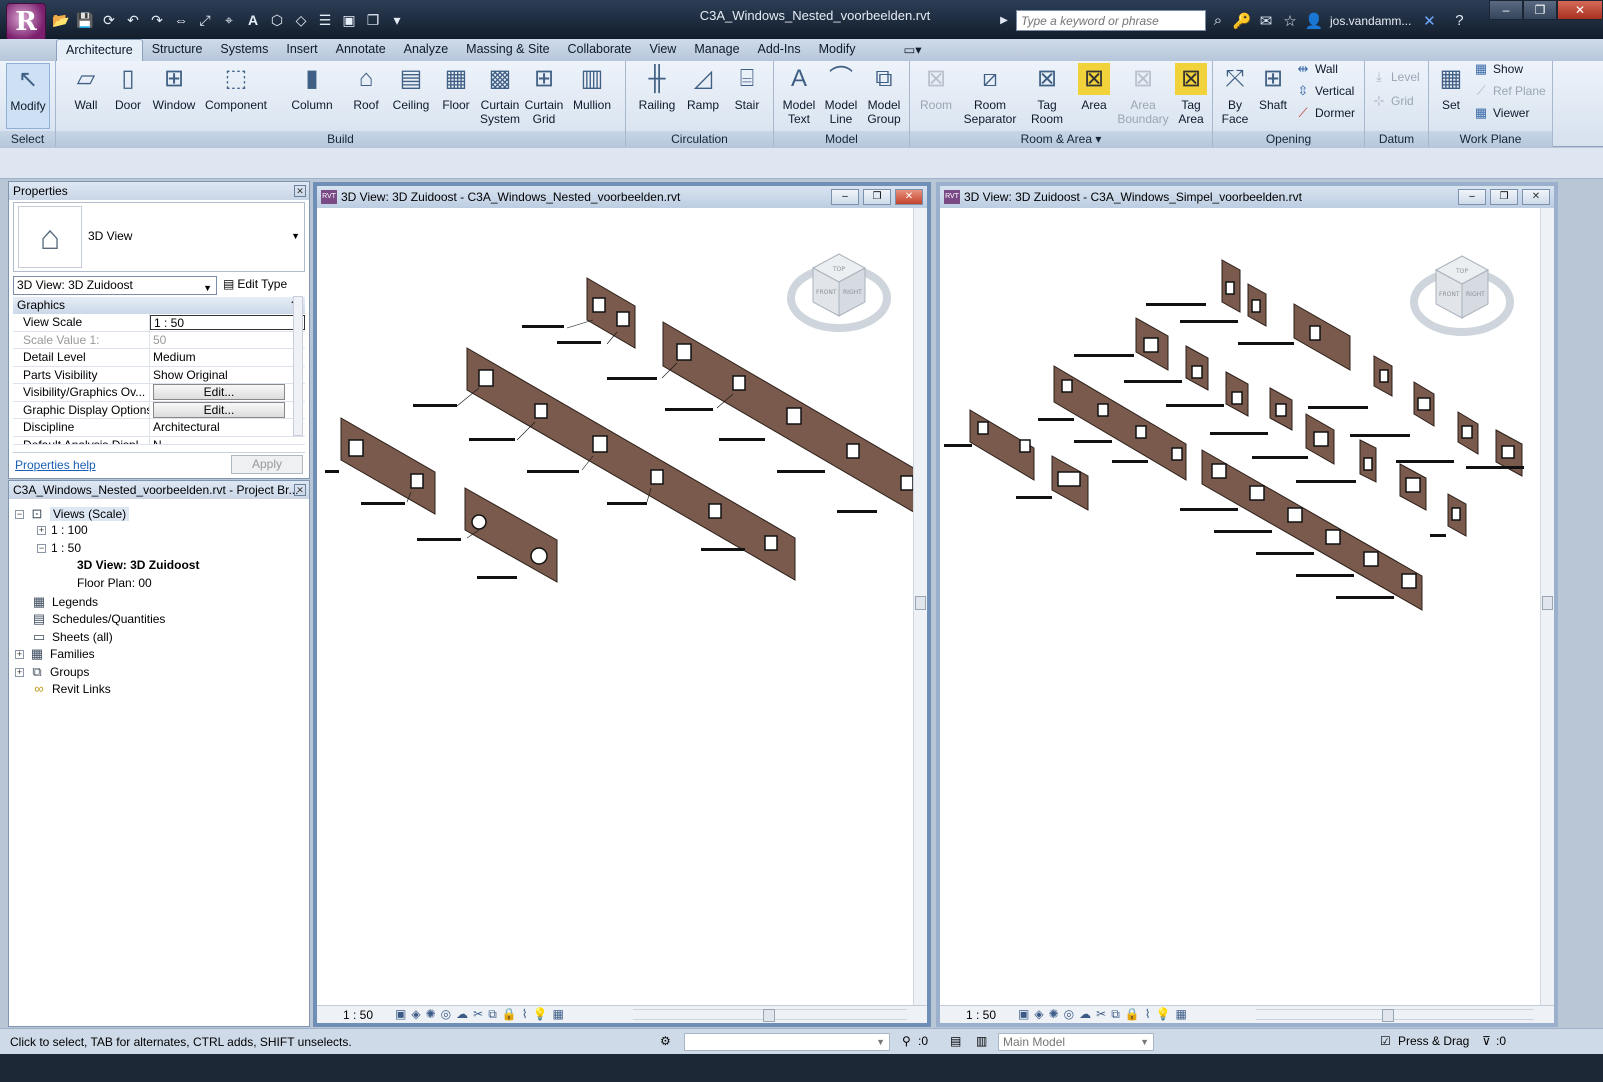 The height and width of the screenshot is (1082, 1603). I want to click on switch-windows-icon: ❐, so click(373, 20).